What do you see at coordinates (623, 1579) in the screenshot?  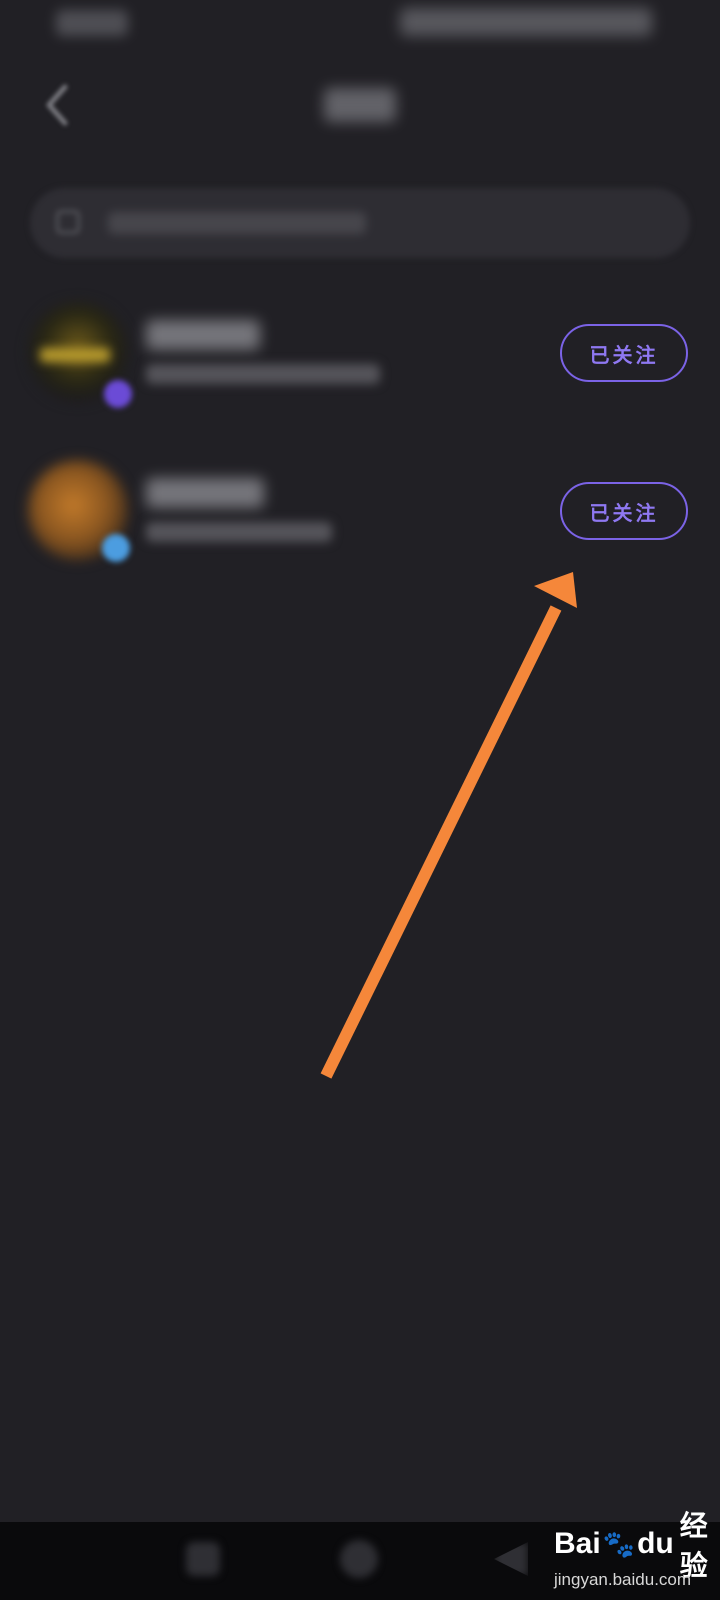 I see `watermark-url: jingyan.baidu.com` at bounding box center [623, 1579].